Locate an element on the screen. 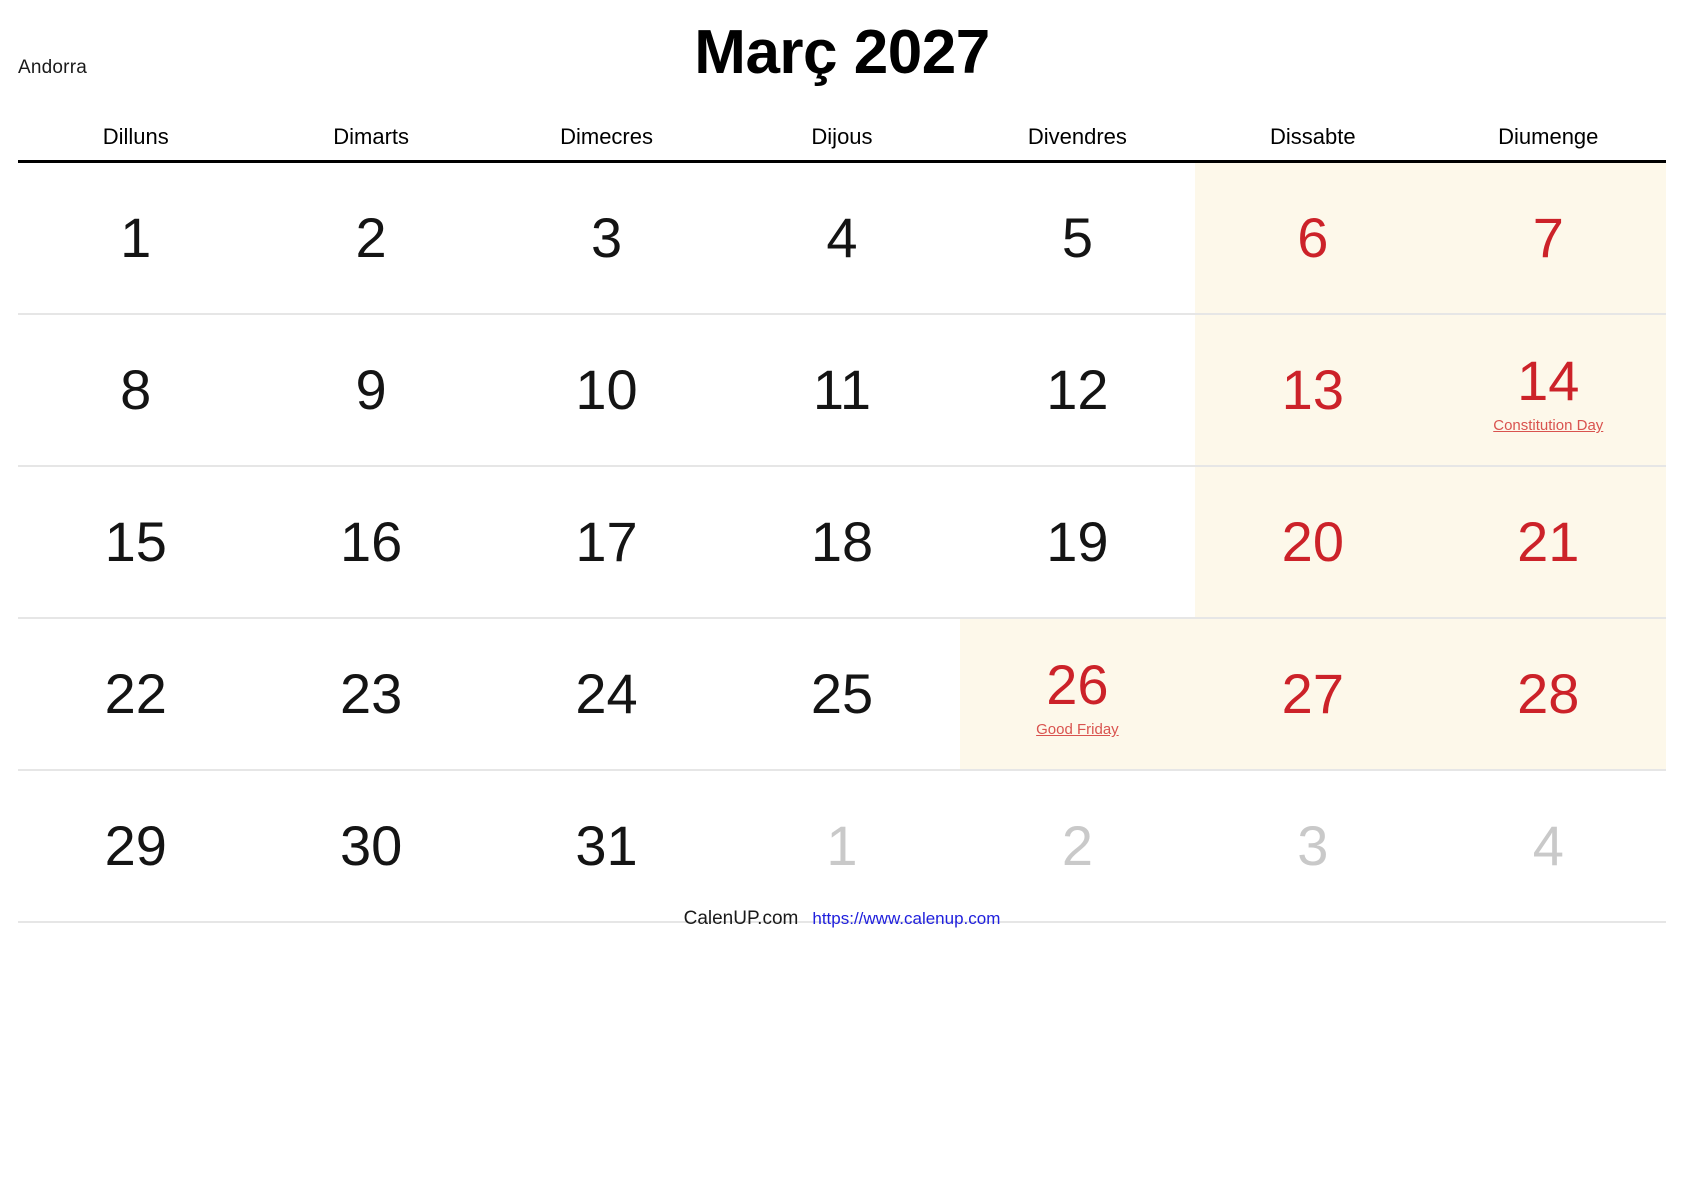 The image size is (1684, 1191). day-number: 31 is located at coordinates (606, 845).